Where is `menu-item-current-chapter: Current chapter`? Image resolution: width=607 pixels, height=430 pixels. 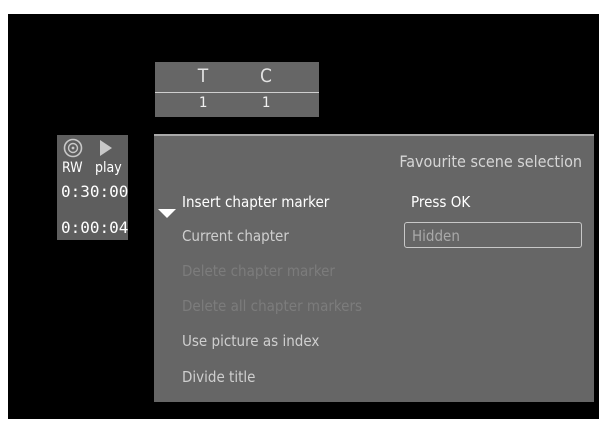
menu-item-current-chapter: Current chapter is located at coordinates (235, 236).